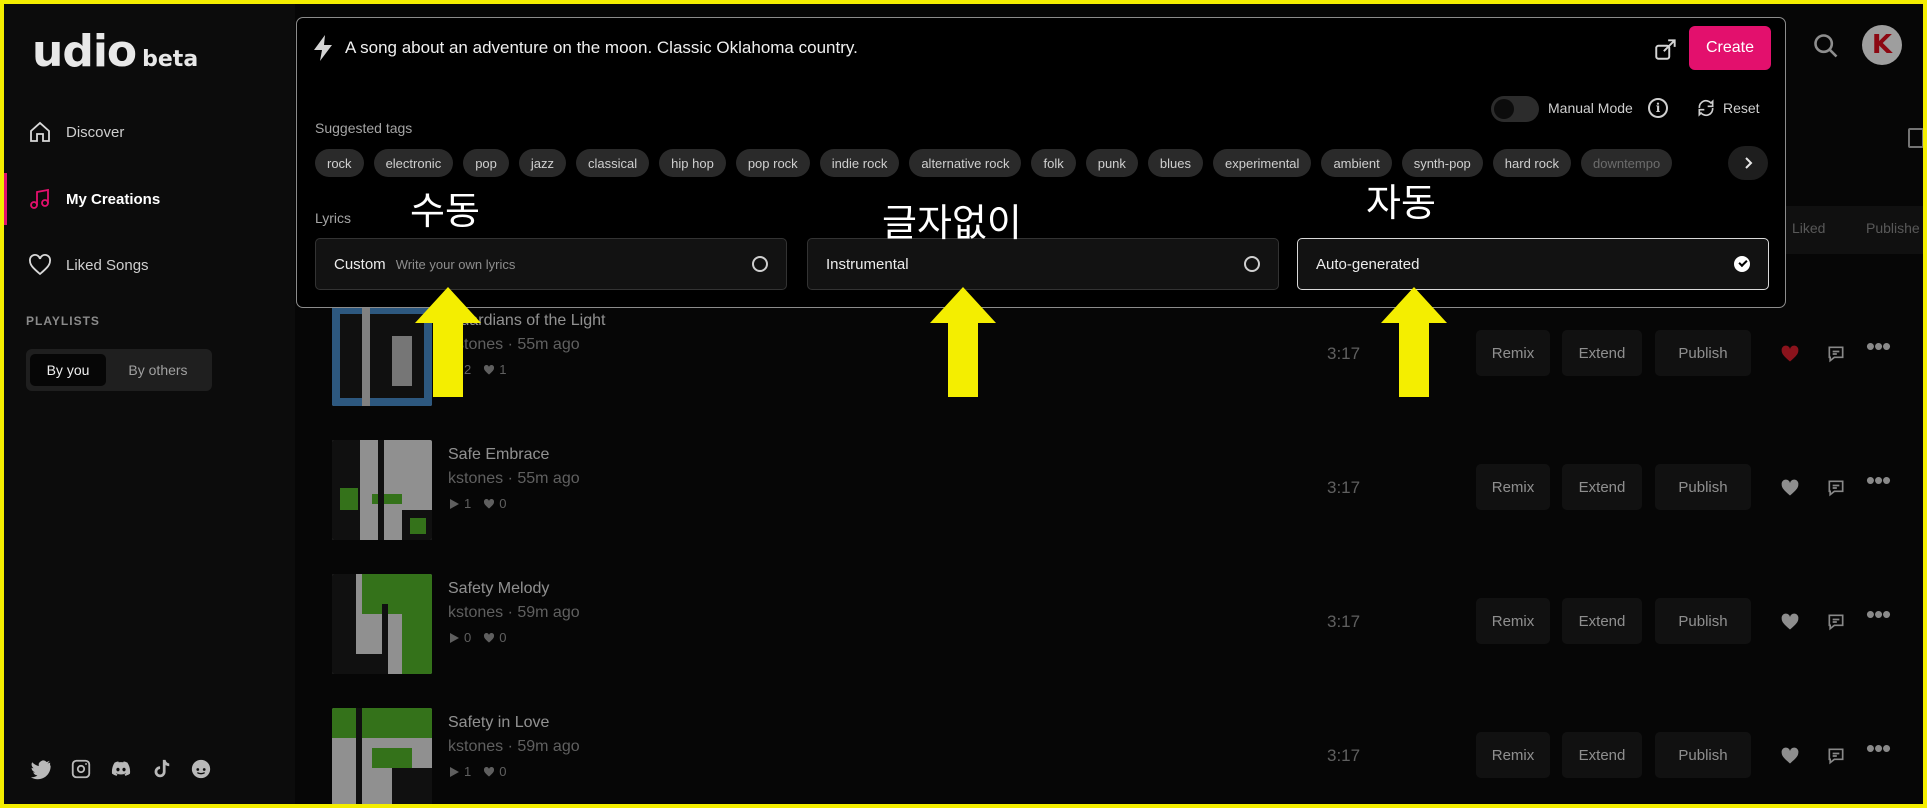 This screenshot has width=1927, height=808. I want to click on create-button: Create, so click(1730, 48).